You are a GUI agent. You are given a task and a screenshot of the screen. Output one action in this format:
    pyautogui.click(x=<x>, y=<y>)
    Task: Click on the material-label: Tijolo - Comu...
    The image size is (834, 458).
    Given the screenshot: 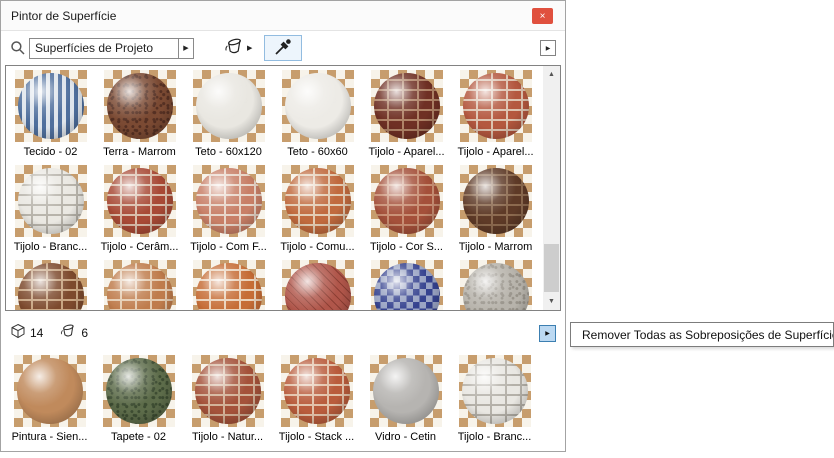 What is the action you would take?
    pyautogui.click(x=317, y=247)
    